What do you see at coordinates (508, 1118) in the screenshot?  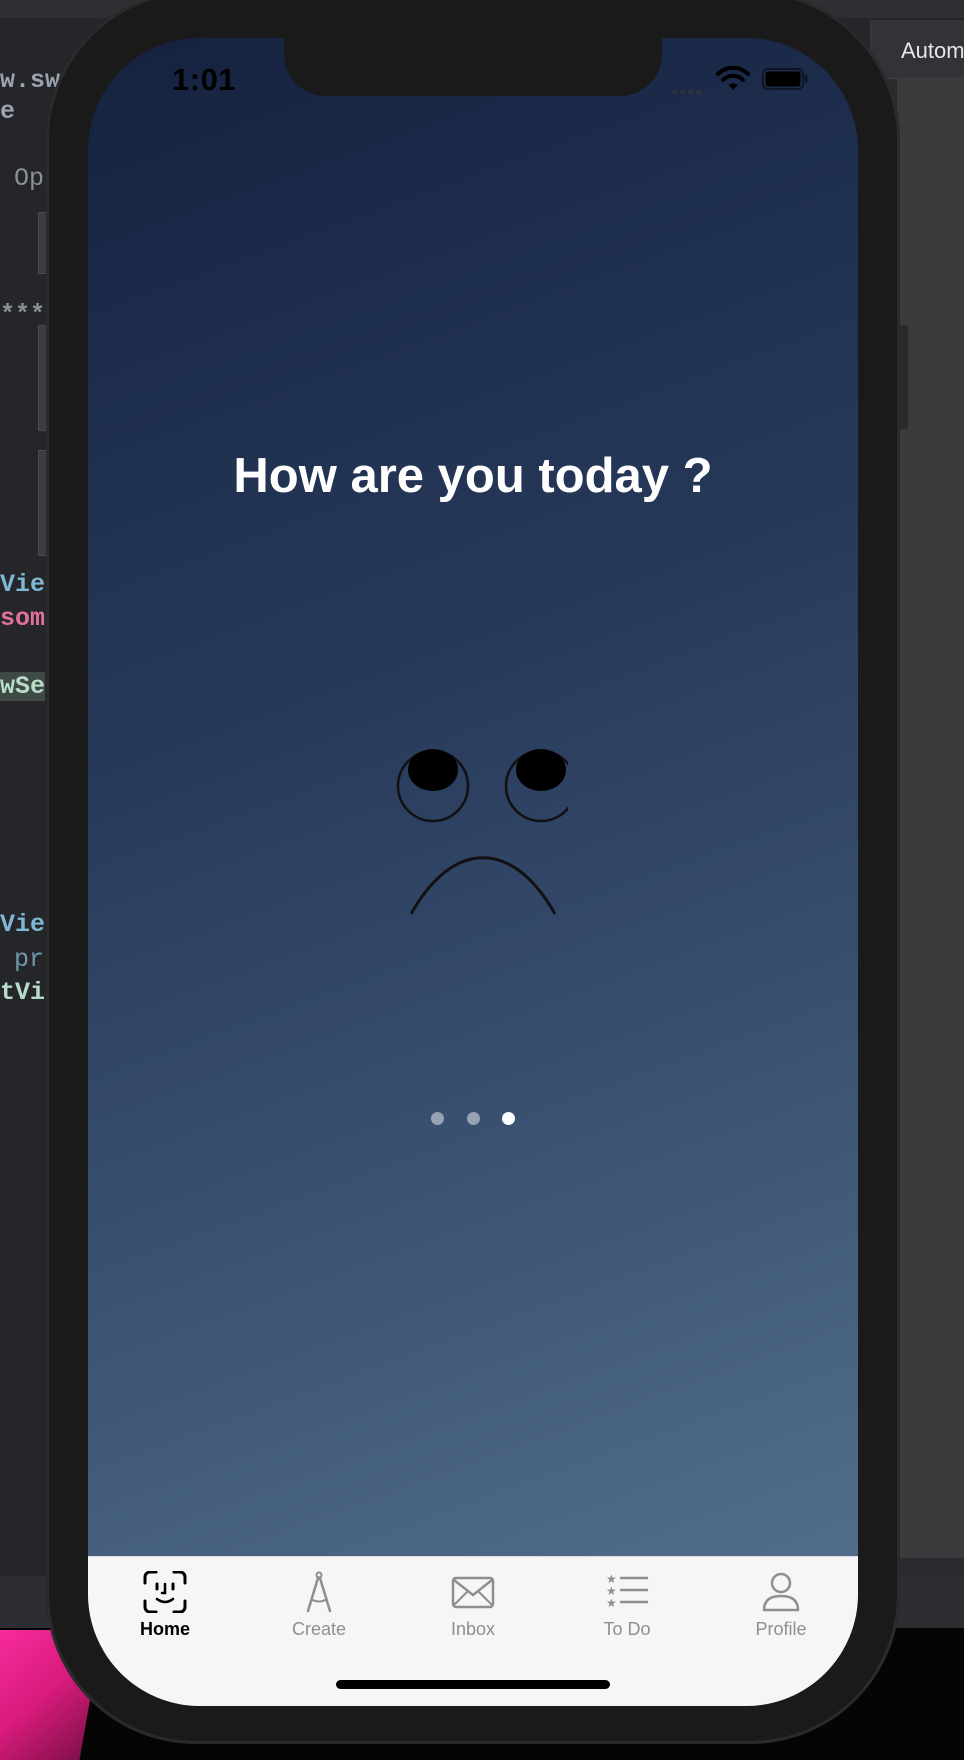 I see `page-dot-active` at bounding box center [508, 1118].